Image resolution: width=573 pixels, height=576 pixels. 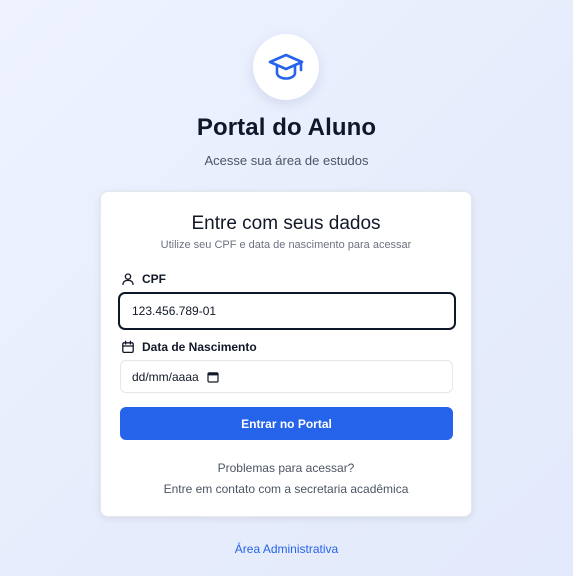 What do you see at coordinates (286, 468) in the screenshot?
I see `help-question: Problemas para acessar?` at bounding box center [286, 468].